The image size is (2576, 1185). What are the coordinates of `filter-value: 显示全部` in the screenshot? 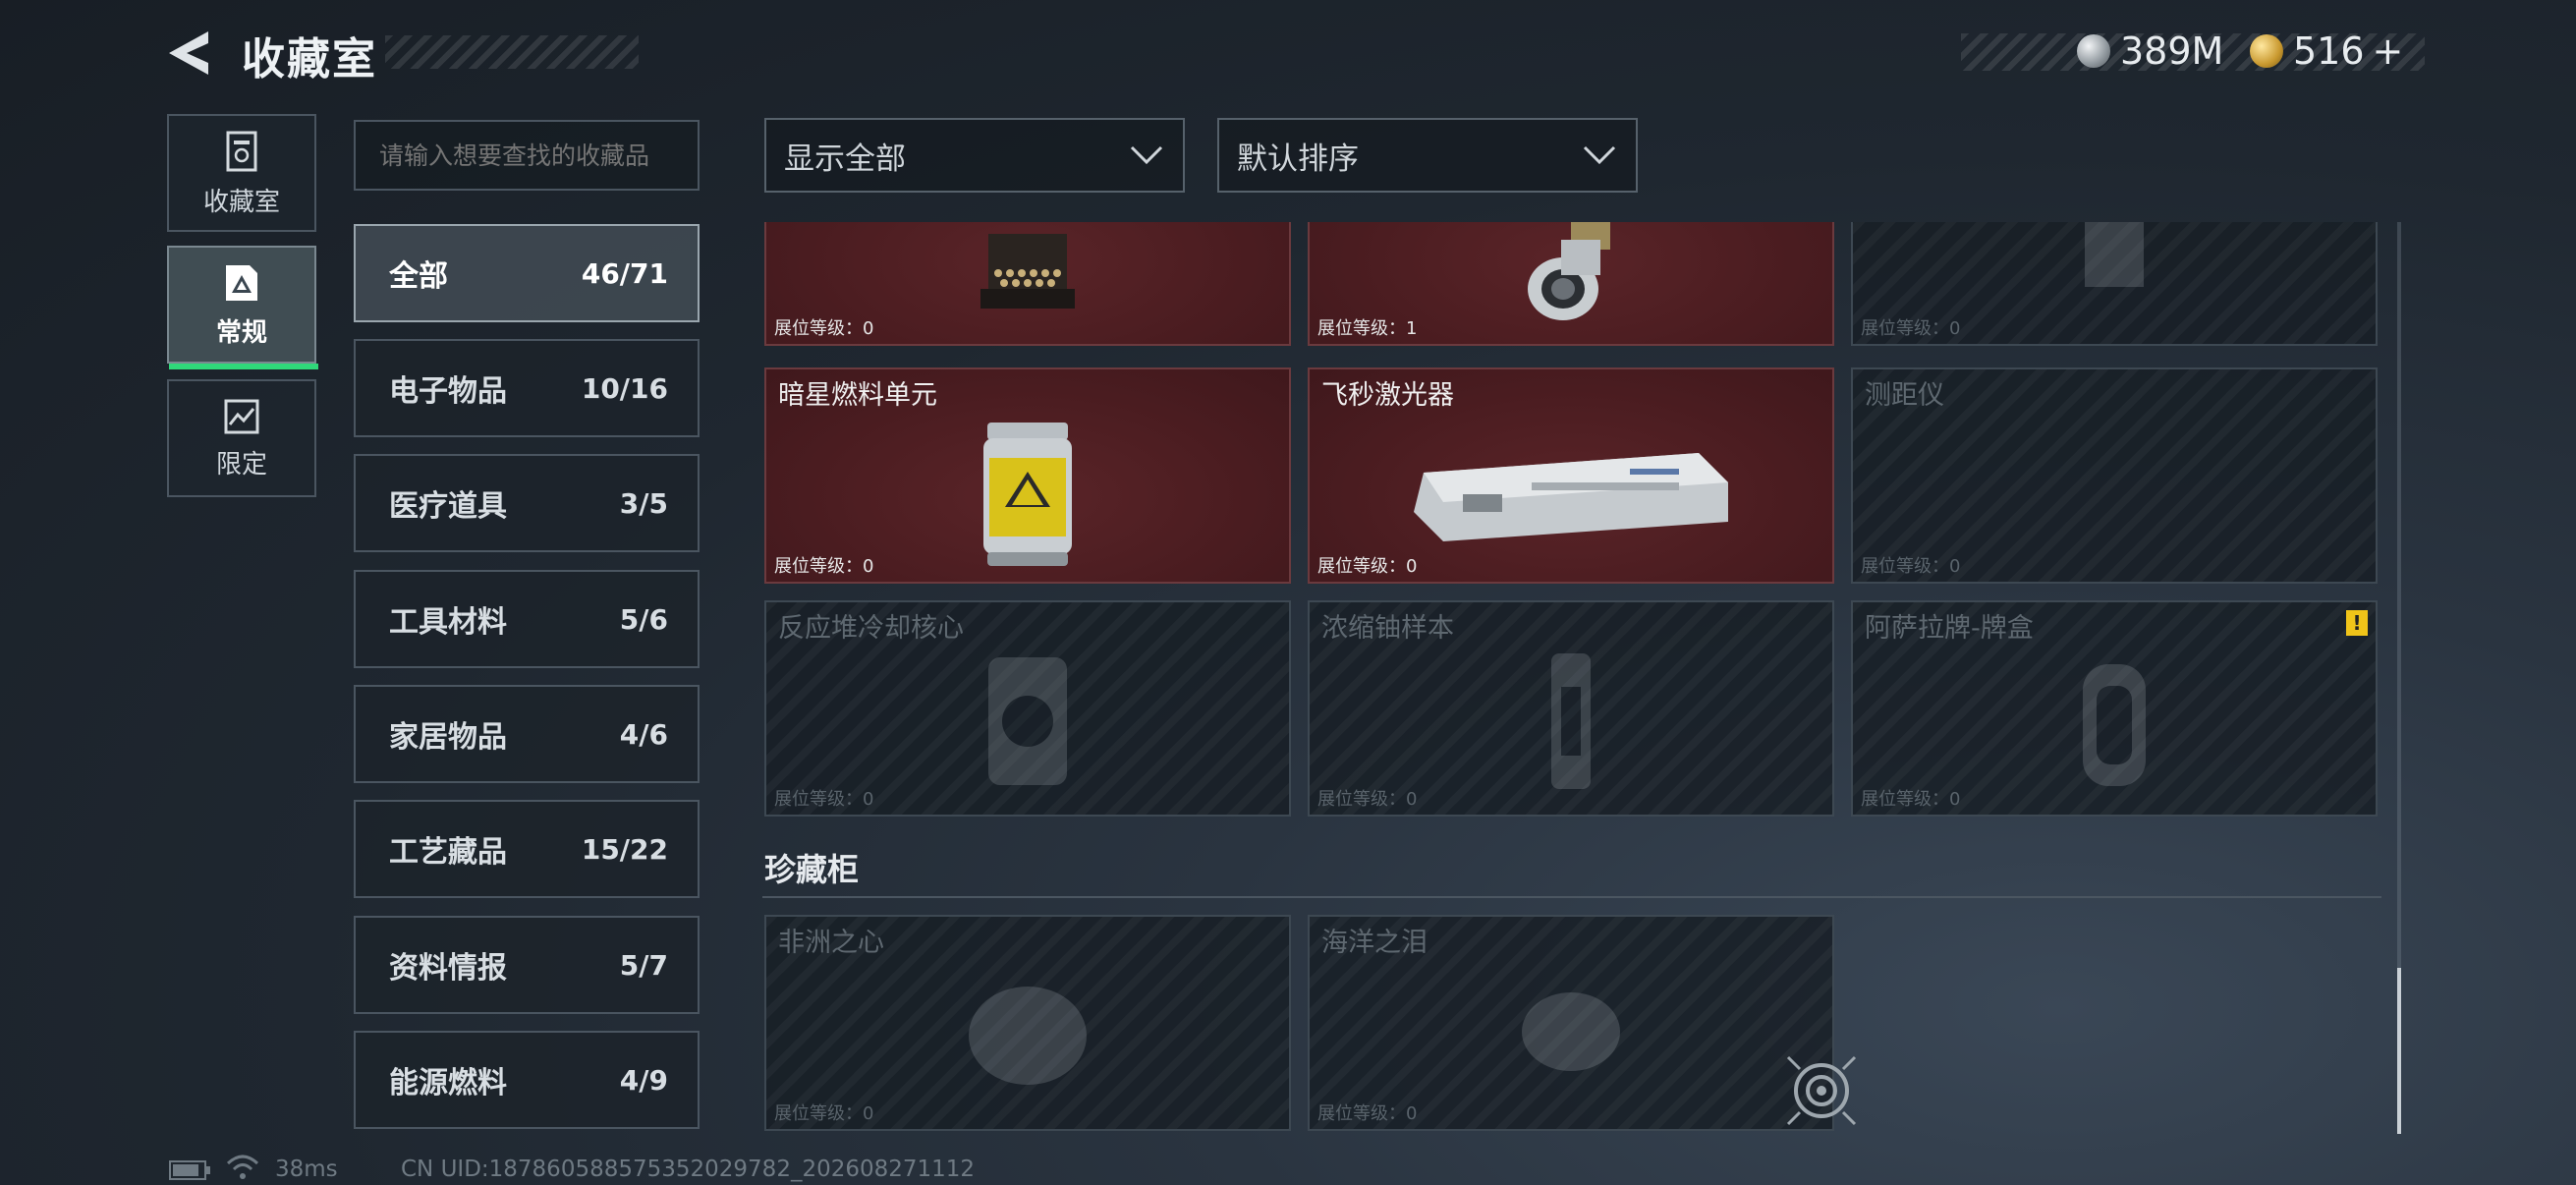 It's located at (845, 159).